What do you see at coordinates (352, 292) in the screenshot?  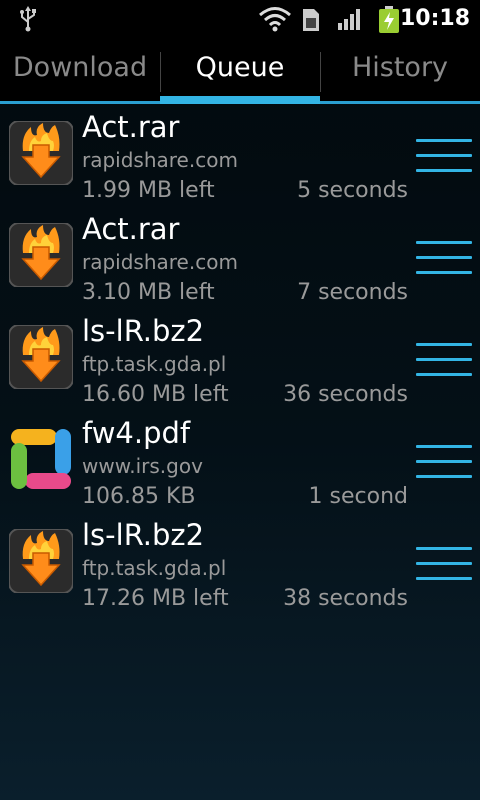 I see `time-remaining: 7 seconds` at bounding box center [352, 292].